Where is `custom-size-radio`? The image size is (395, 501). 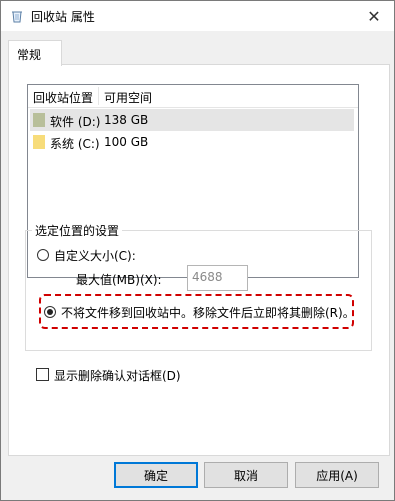 custom-size-radio is located at coordinates (43, 255).